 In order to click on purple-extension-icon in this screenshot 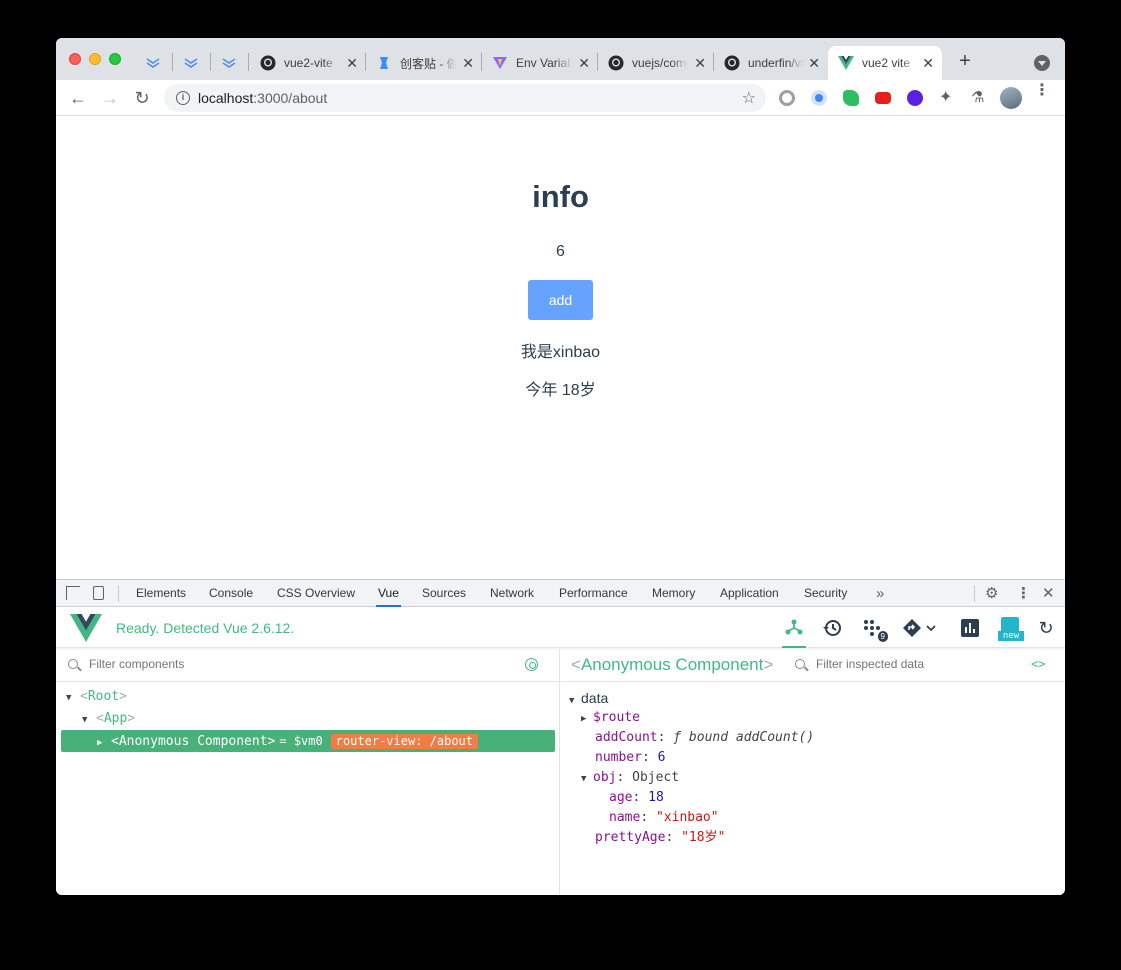, I will do `click(915, 98)`.